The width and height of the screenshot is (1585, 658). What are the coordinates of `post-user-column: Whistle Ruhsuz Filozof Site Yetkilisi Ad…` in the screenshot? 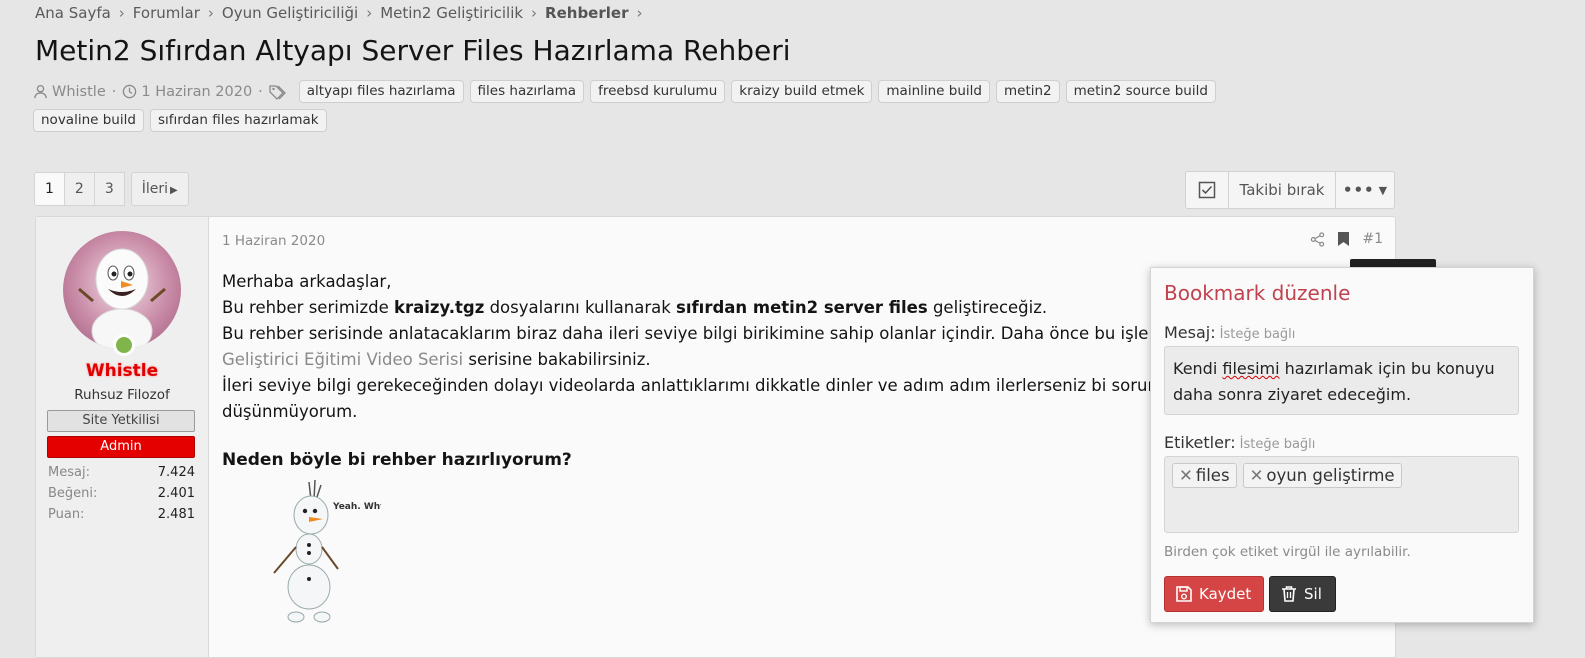 It's located at (122, 437).